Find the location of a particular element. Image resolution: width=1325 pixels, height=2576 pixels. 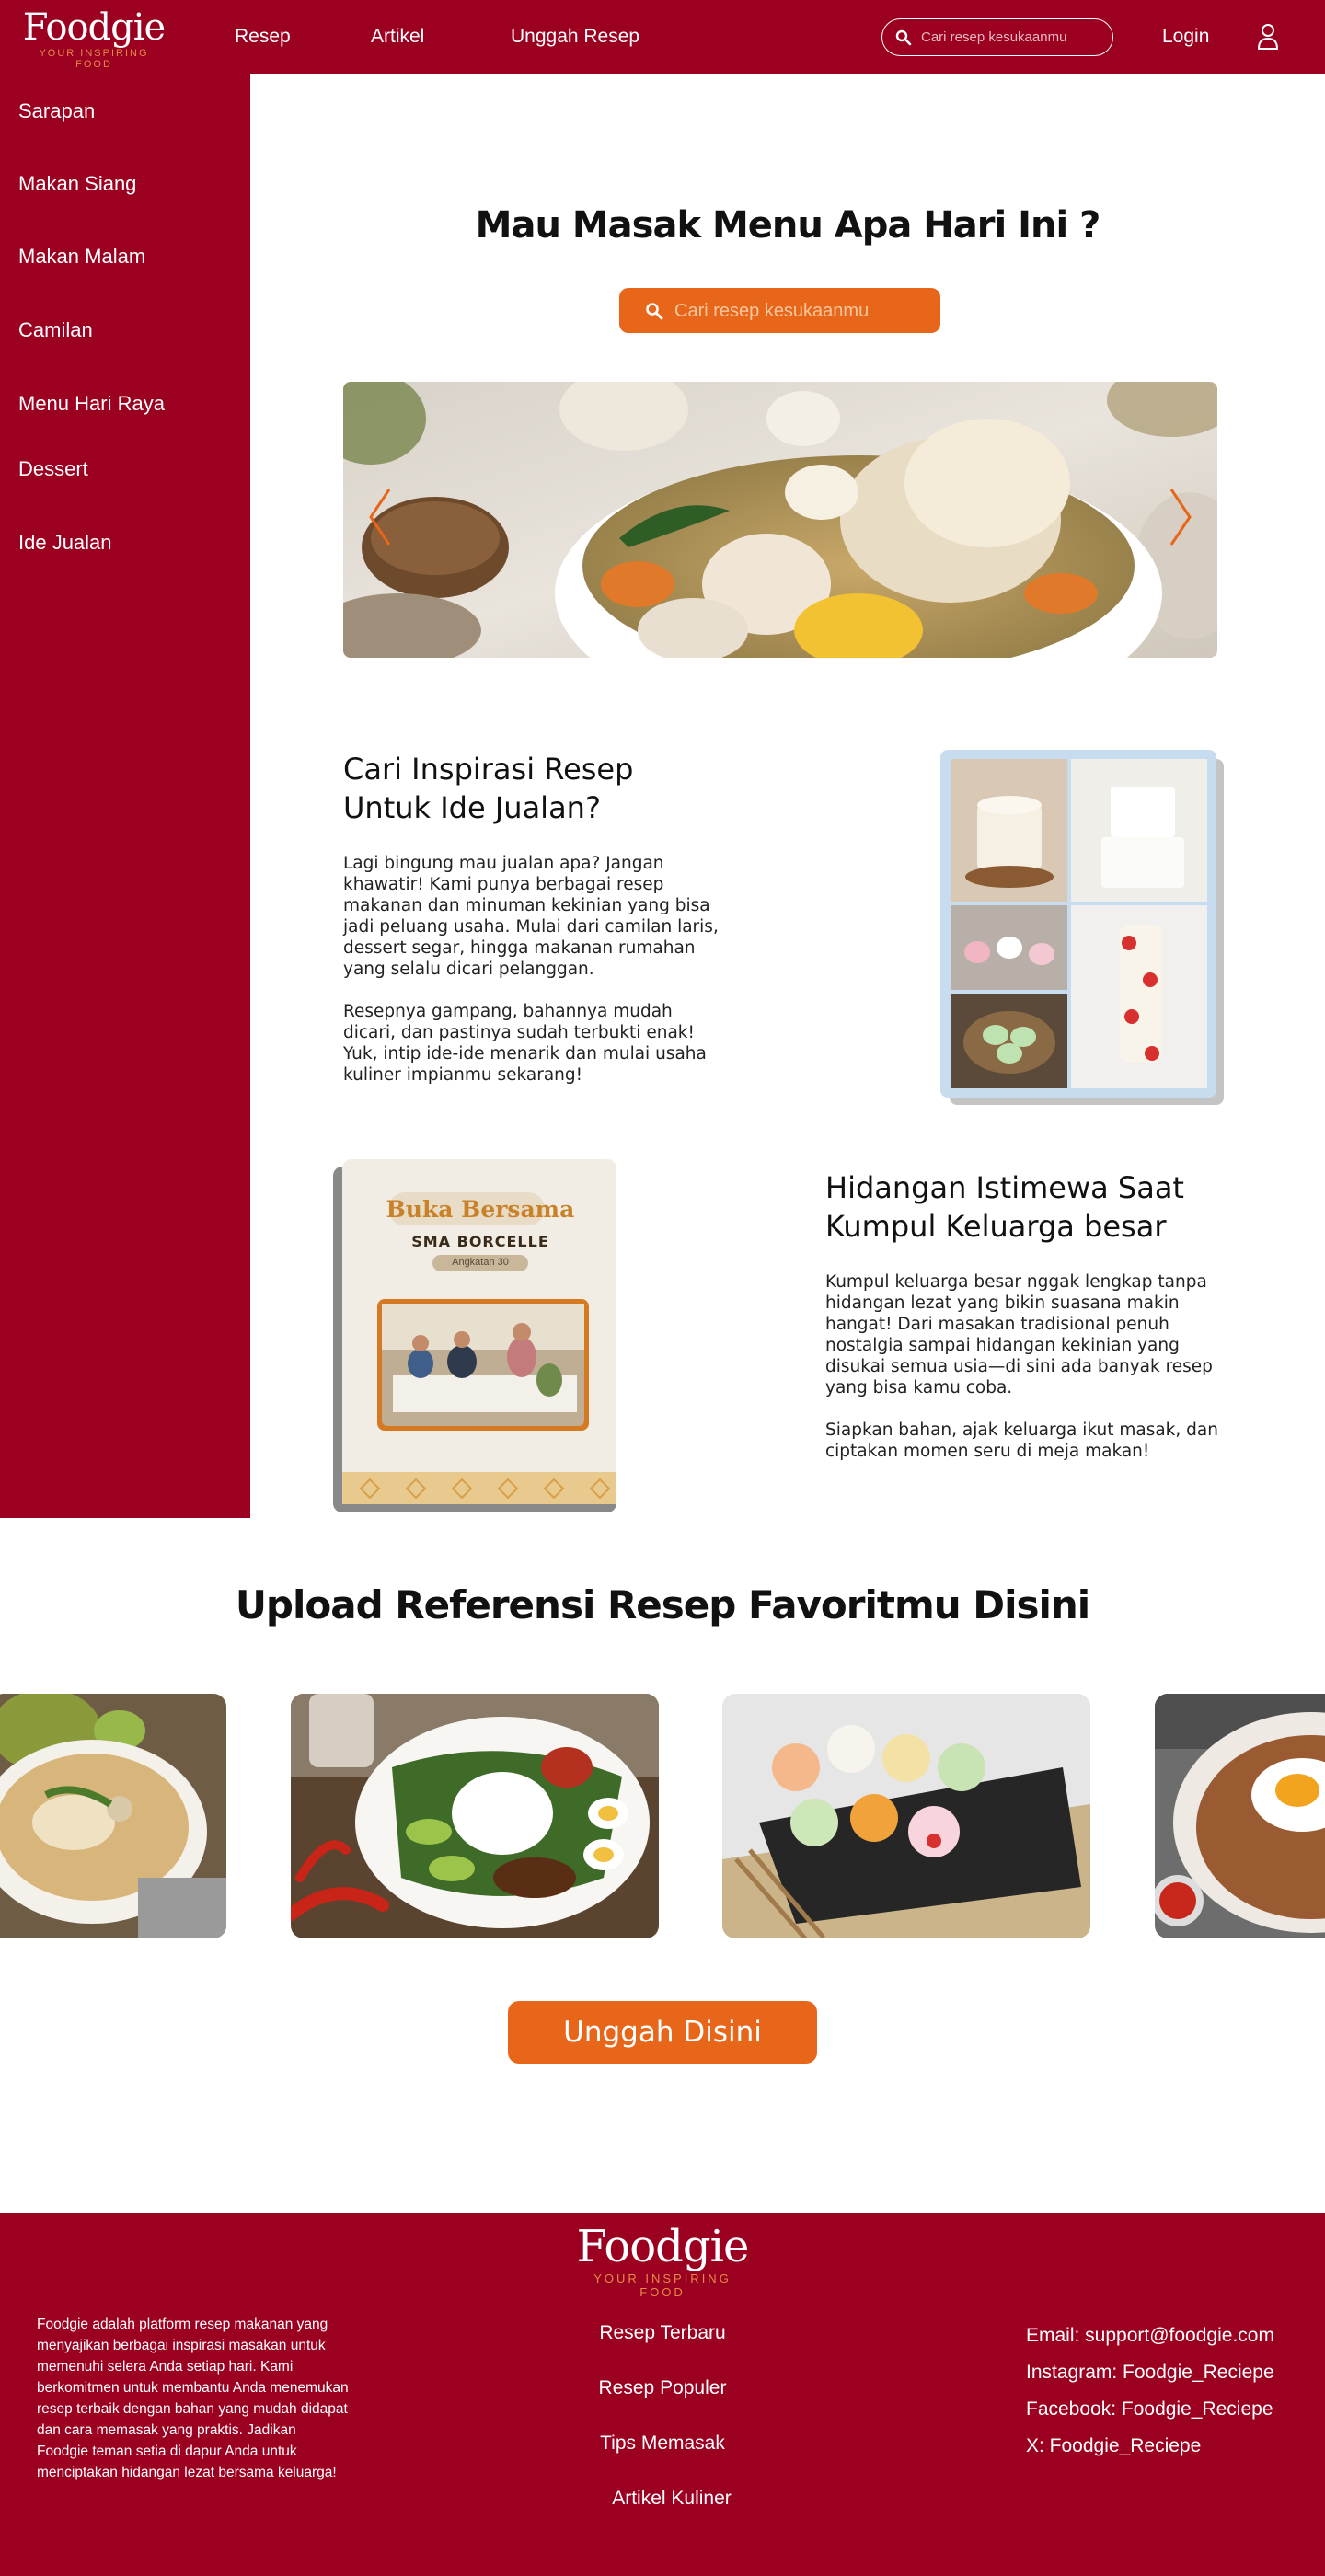

sidebar-item-camilan: Camilan is located at coordinates (55, 330).